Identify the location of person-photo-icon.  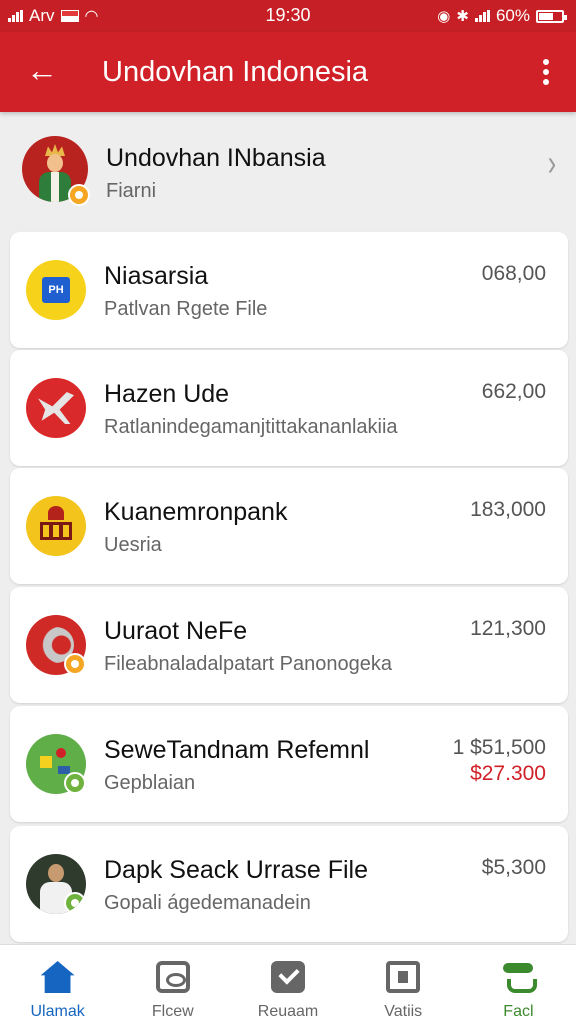
(56, 884).